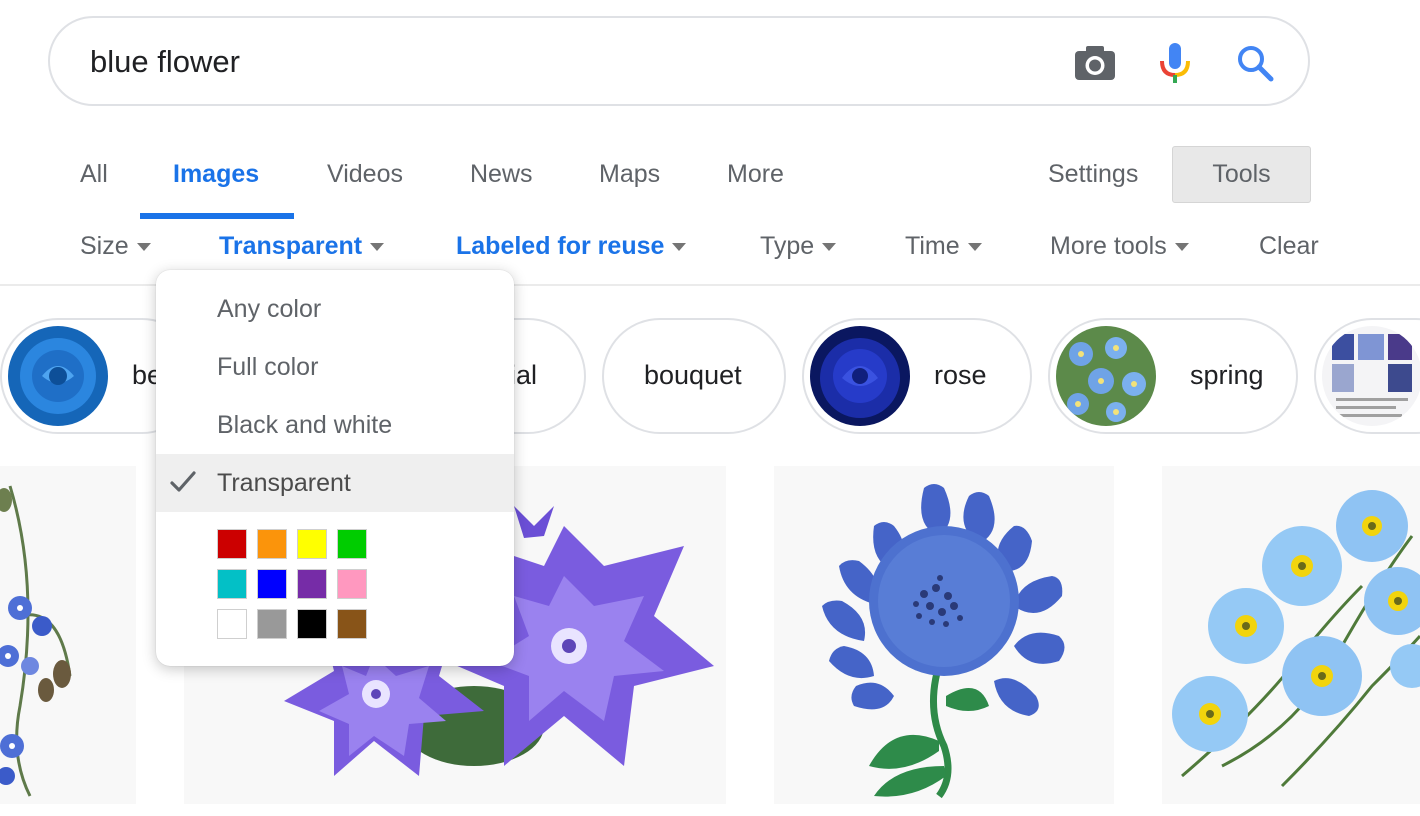 The width and height of the screenshot is (1420, 816). Describe the element at coordinates (217, 216) in the screenshot. I see `active-tab-indicator` at that location.